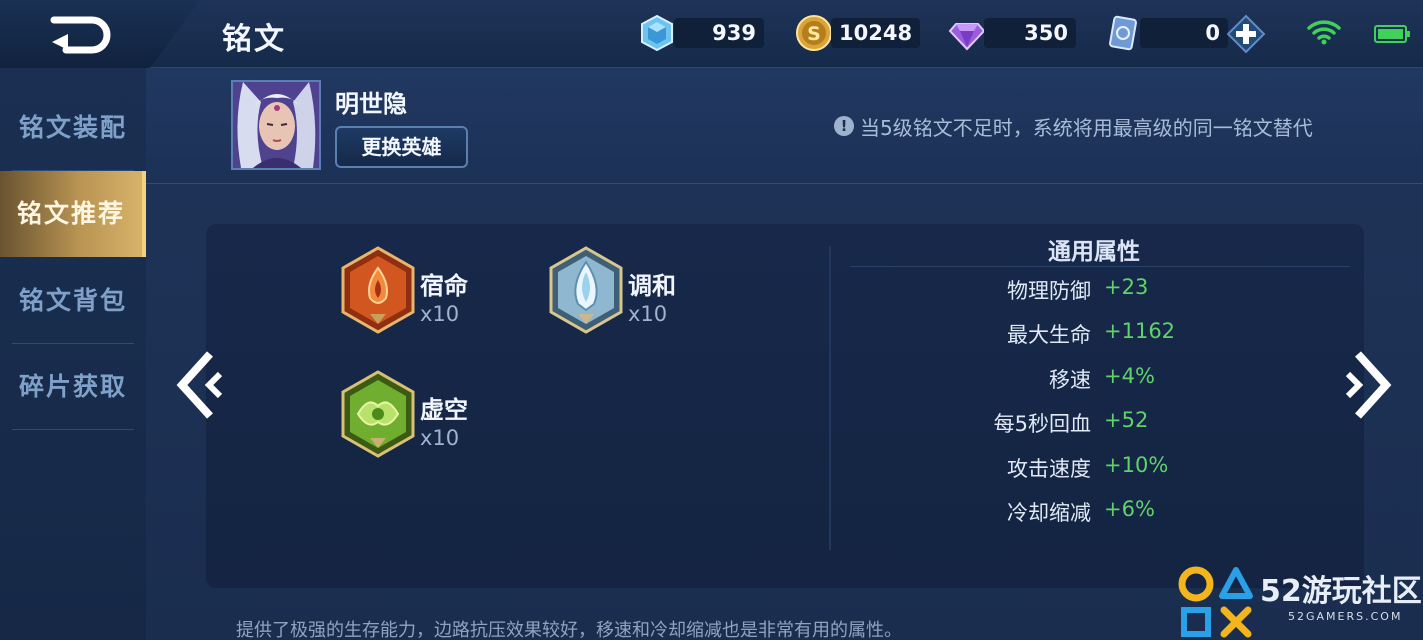  I want to click on gold-count: 10248, so click(875, 33).